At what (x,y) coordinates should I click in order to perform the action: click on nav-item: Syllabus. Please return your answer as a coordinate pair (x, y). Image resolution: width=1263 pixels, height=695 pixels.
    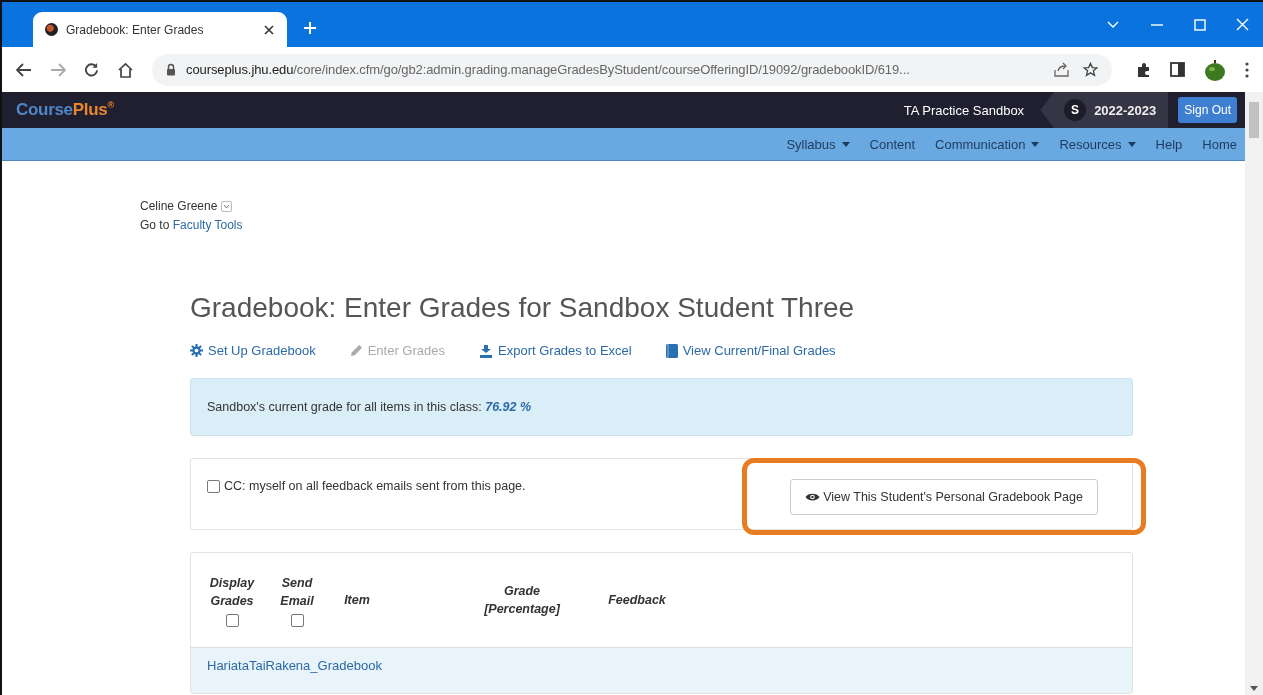
    Looking at the image, I should click on (818, 144).